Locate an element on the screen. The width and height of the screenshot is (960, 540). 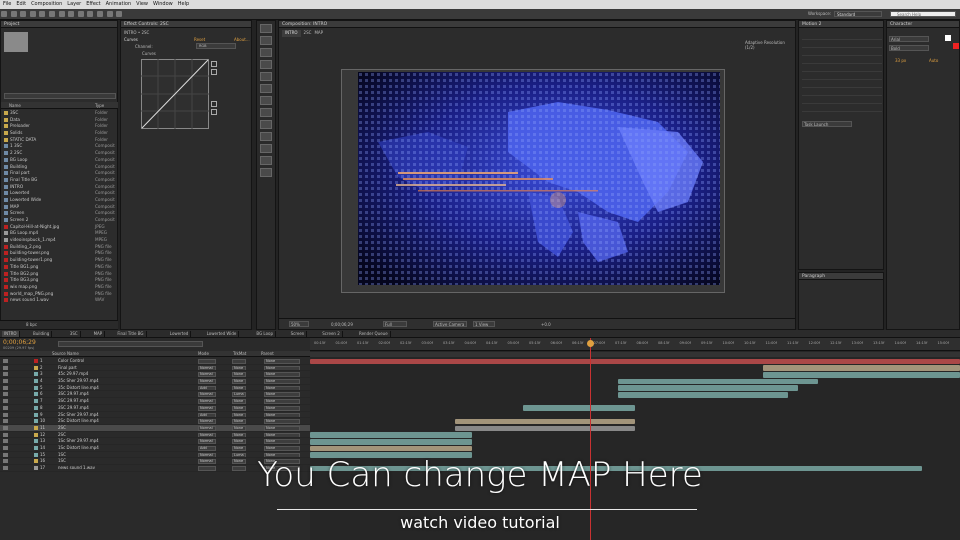
project-item: STATIC DATA Folder is located at coordinates (59, 140).